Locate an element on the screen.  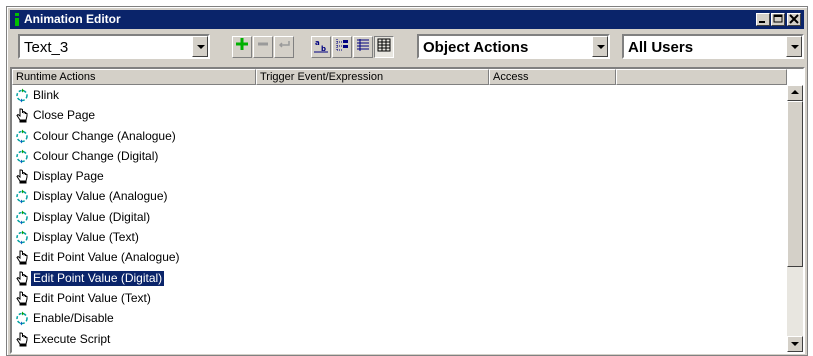
maximize-icon is located at coordinates (778, 18).